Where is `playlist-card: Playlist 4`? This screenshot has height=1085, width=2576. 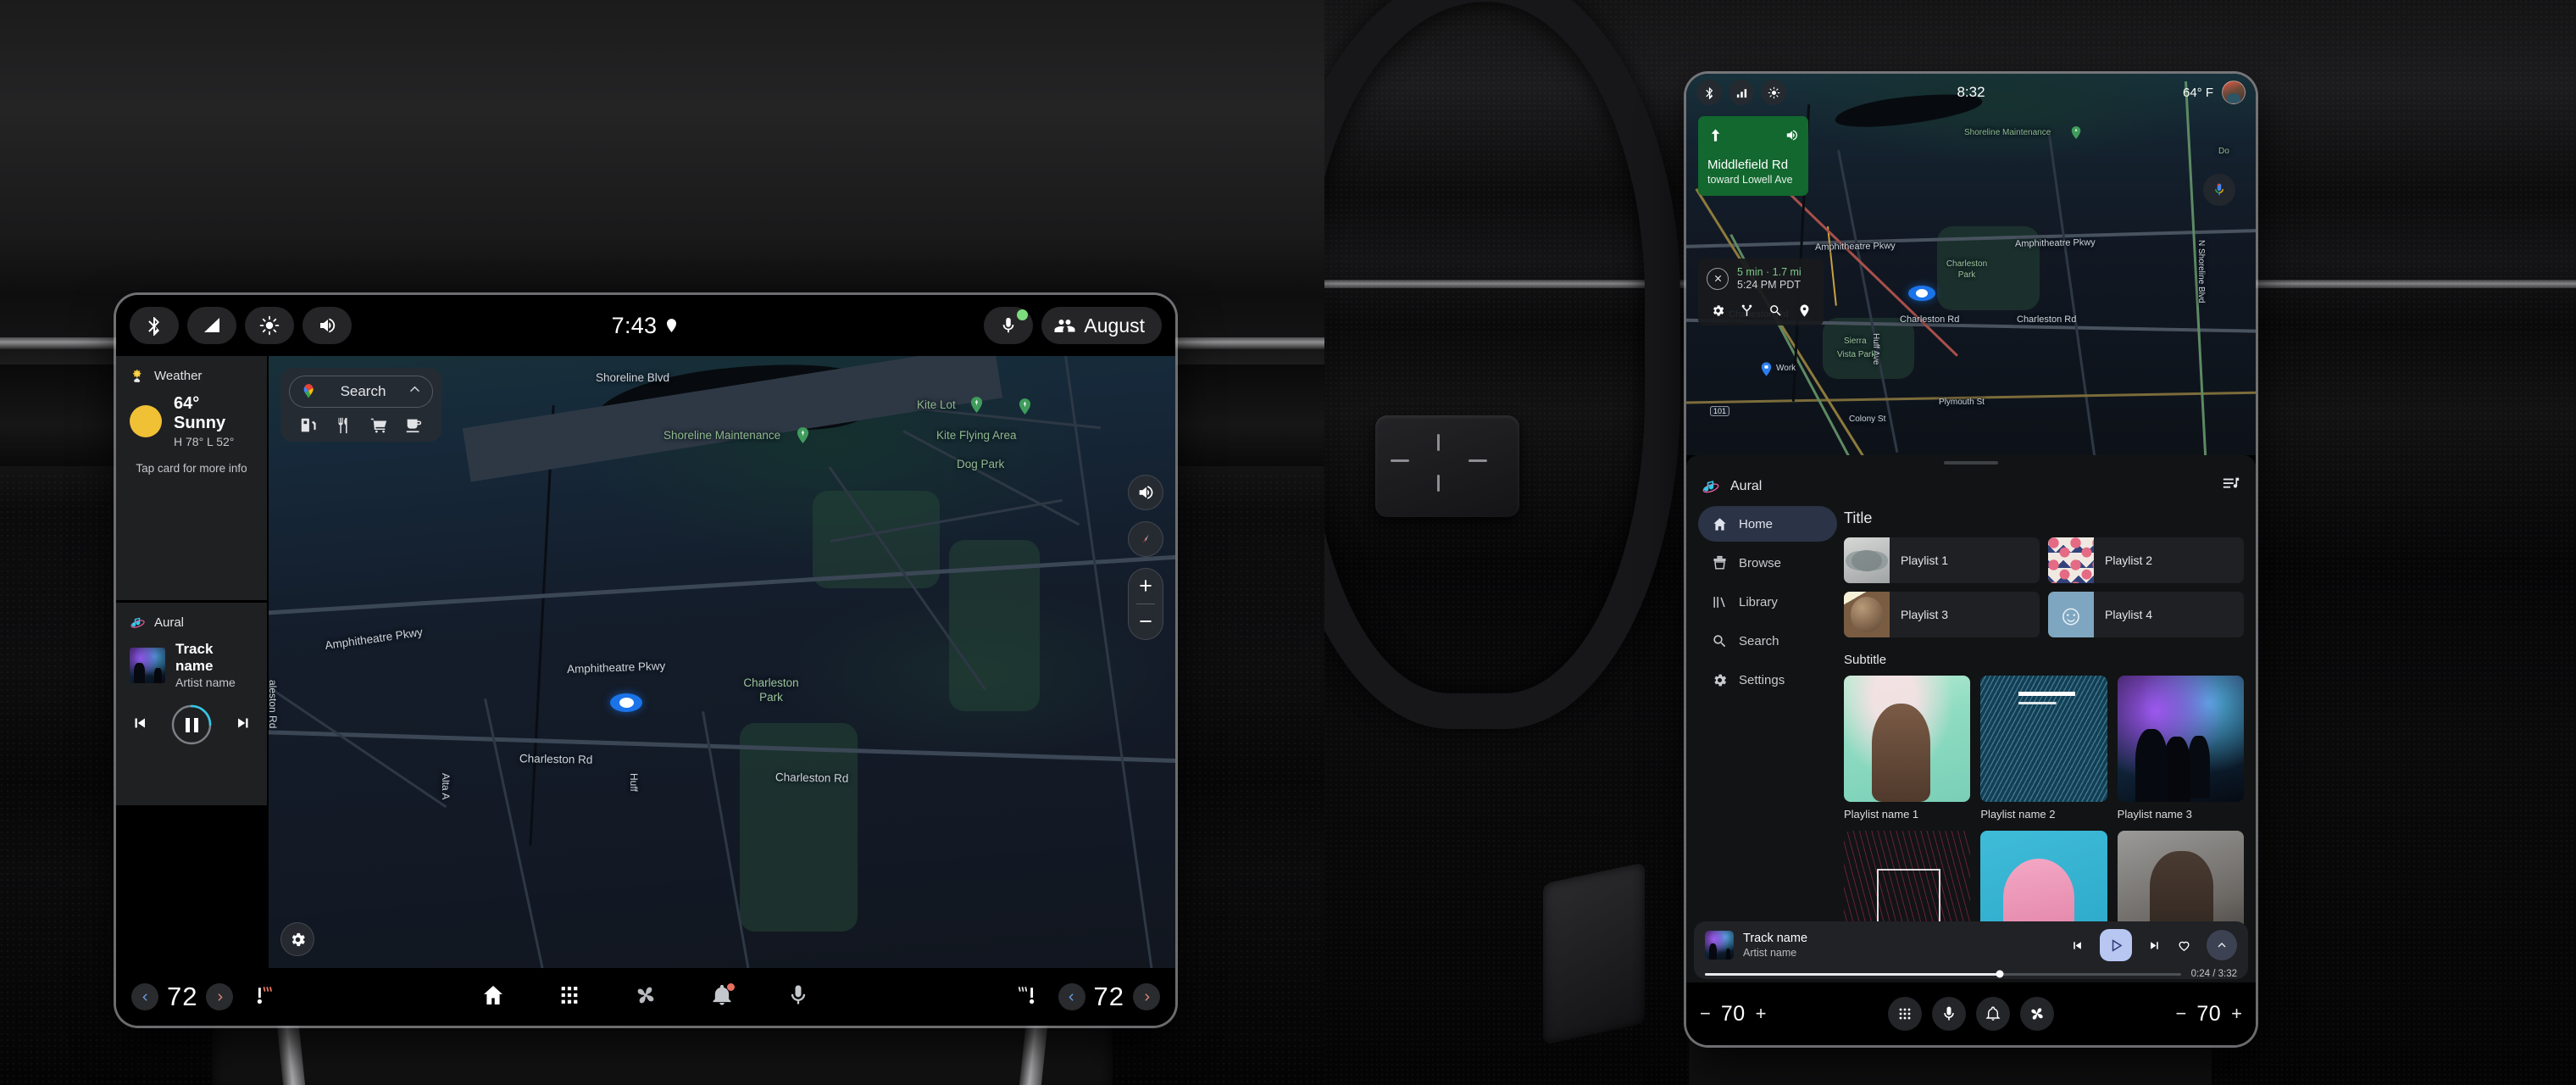
playlist-card: Playlist 4 is located at coordinates (2146, 614).